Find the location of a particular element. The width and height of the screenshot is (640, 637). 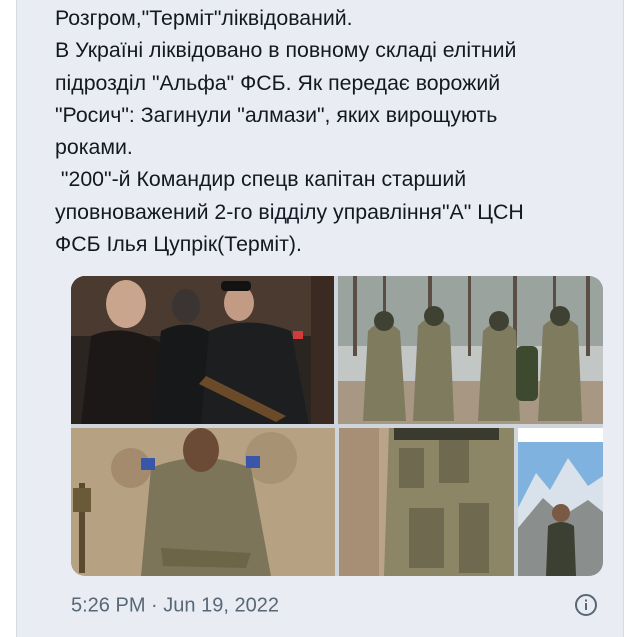

tweet-text-line: роками. is located at coordinates (94, 147).